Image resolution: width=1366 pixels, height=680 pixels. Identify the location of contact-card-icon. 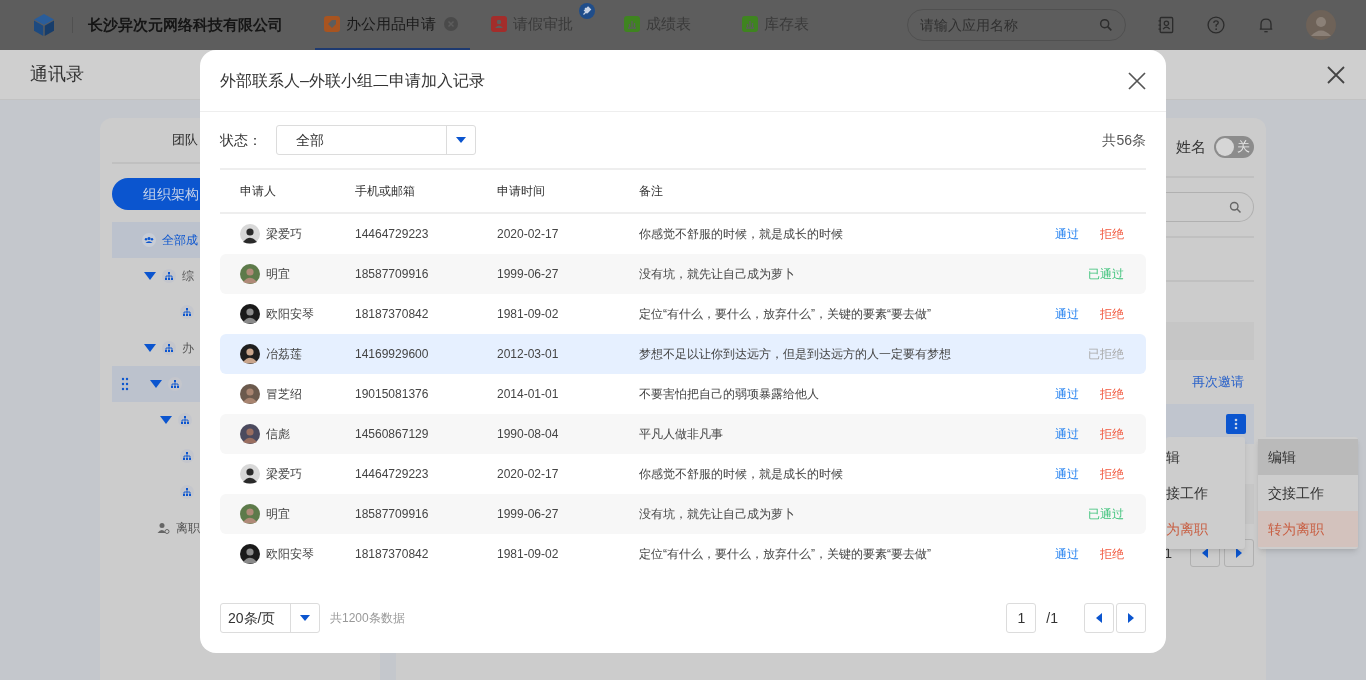
(1166, 25).